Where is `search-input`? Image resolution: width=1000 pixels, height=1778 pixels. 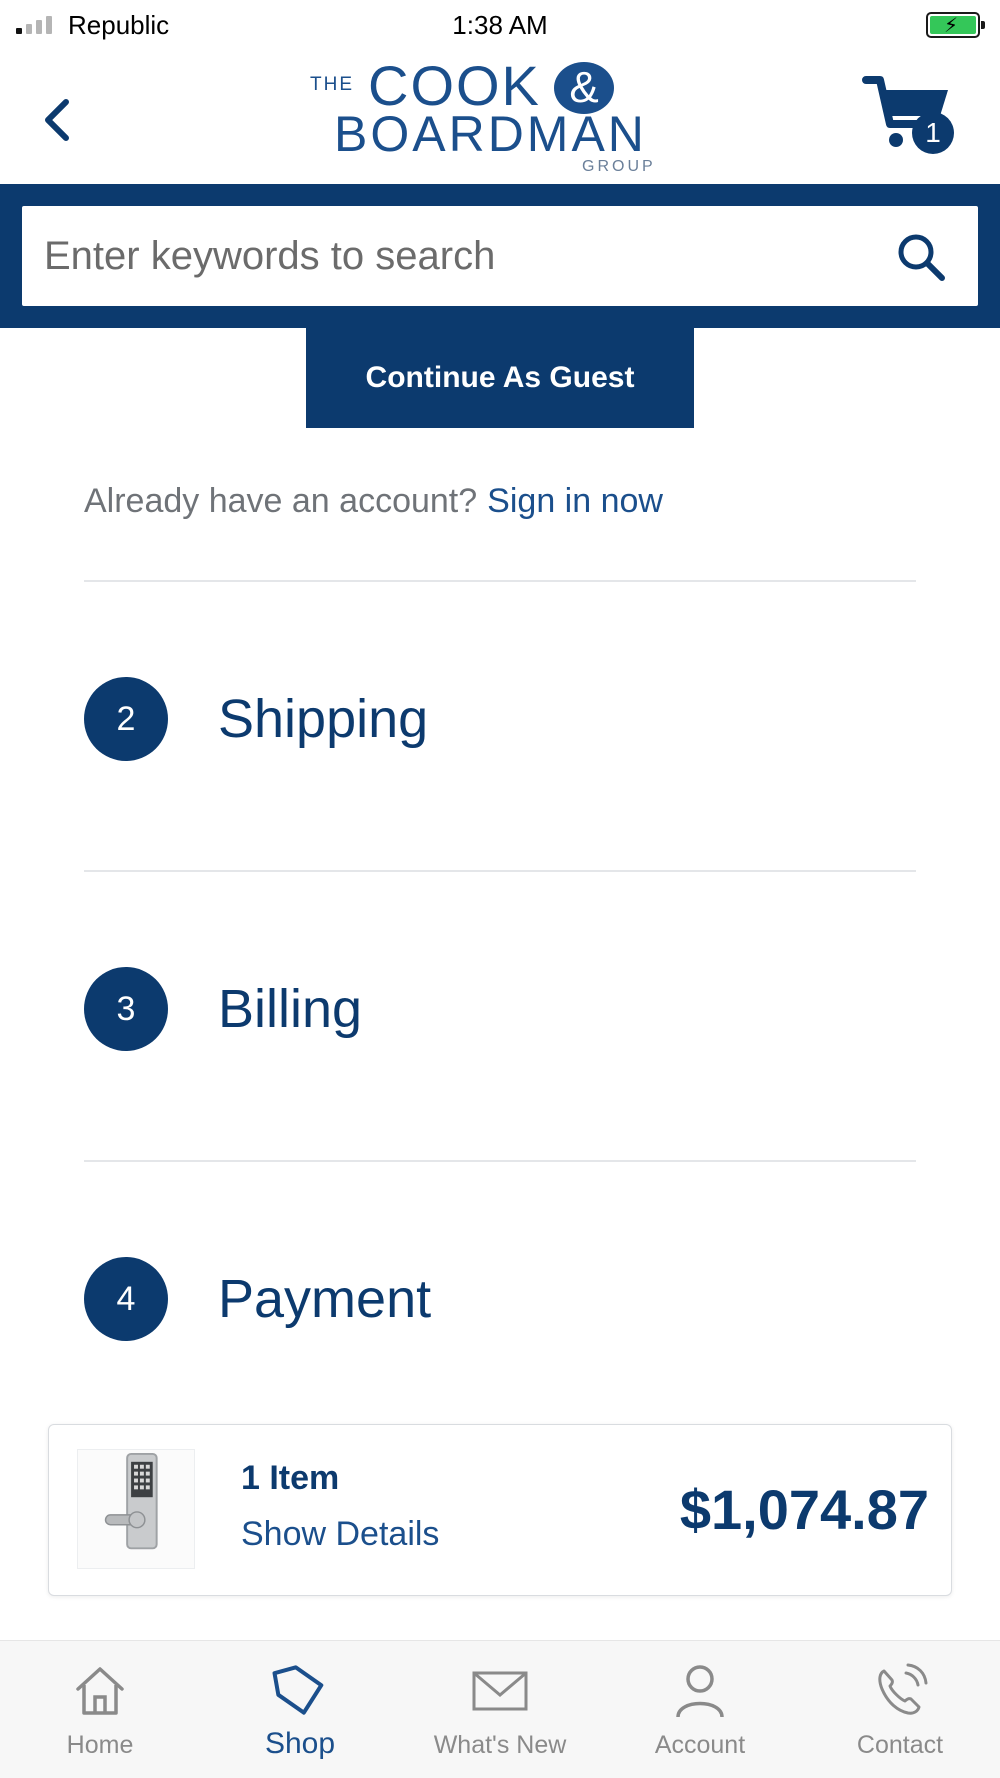
search-input is located at coordinates (464, 256).